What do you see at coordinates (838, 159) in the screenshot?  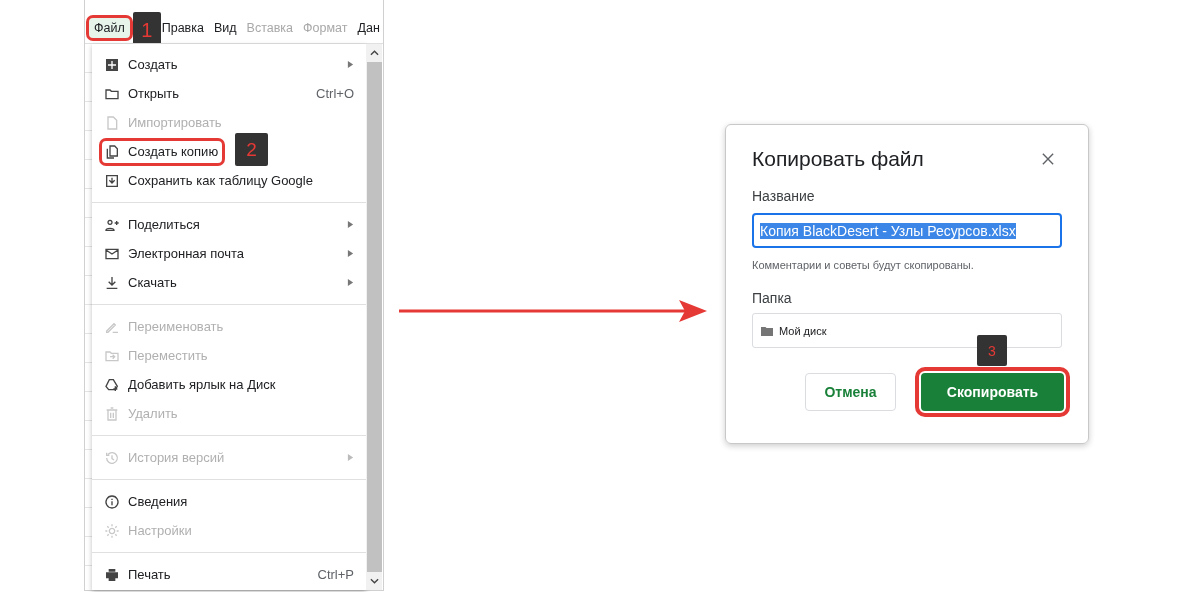 I see `dialog-title: Копировать файл` at bounding box center [838, 159].